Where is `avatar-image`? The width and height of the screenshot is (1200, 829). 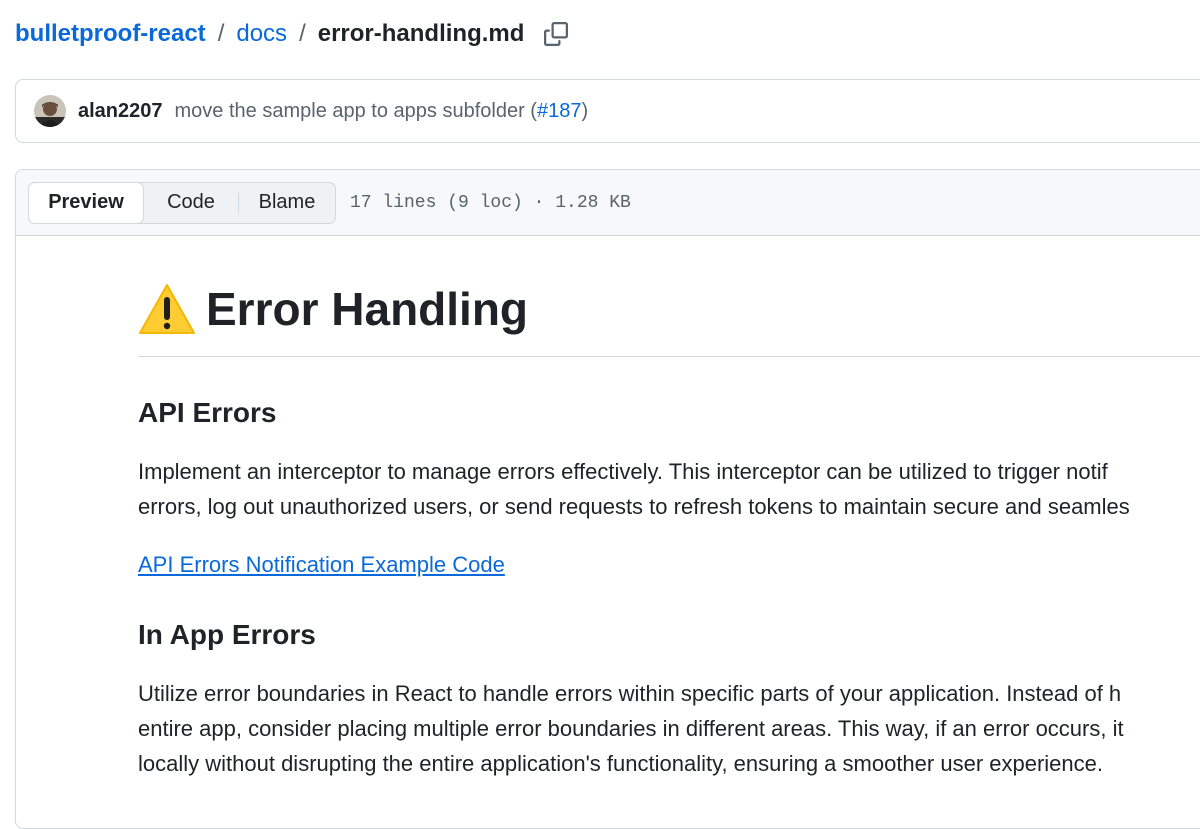 avatar-image is located at coordinates (50, 111).